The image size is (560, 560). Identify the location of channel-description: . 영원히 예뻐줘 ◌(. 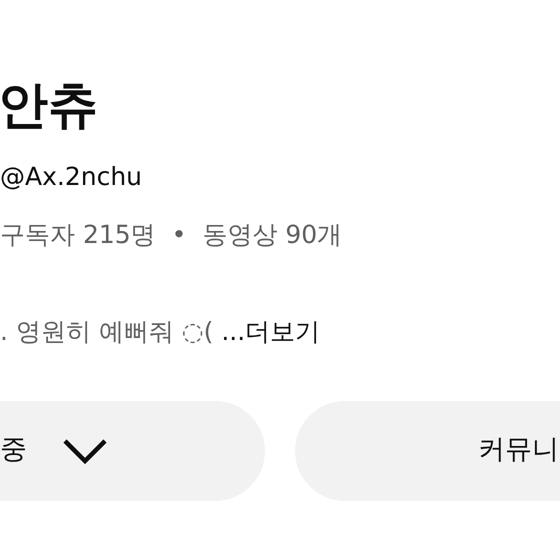
(107, 332).